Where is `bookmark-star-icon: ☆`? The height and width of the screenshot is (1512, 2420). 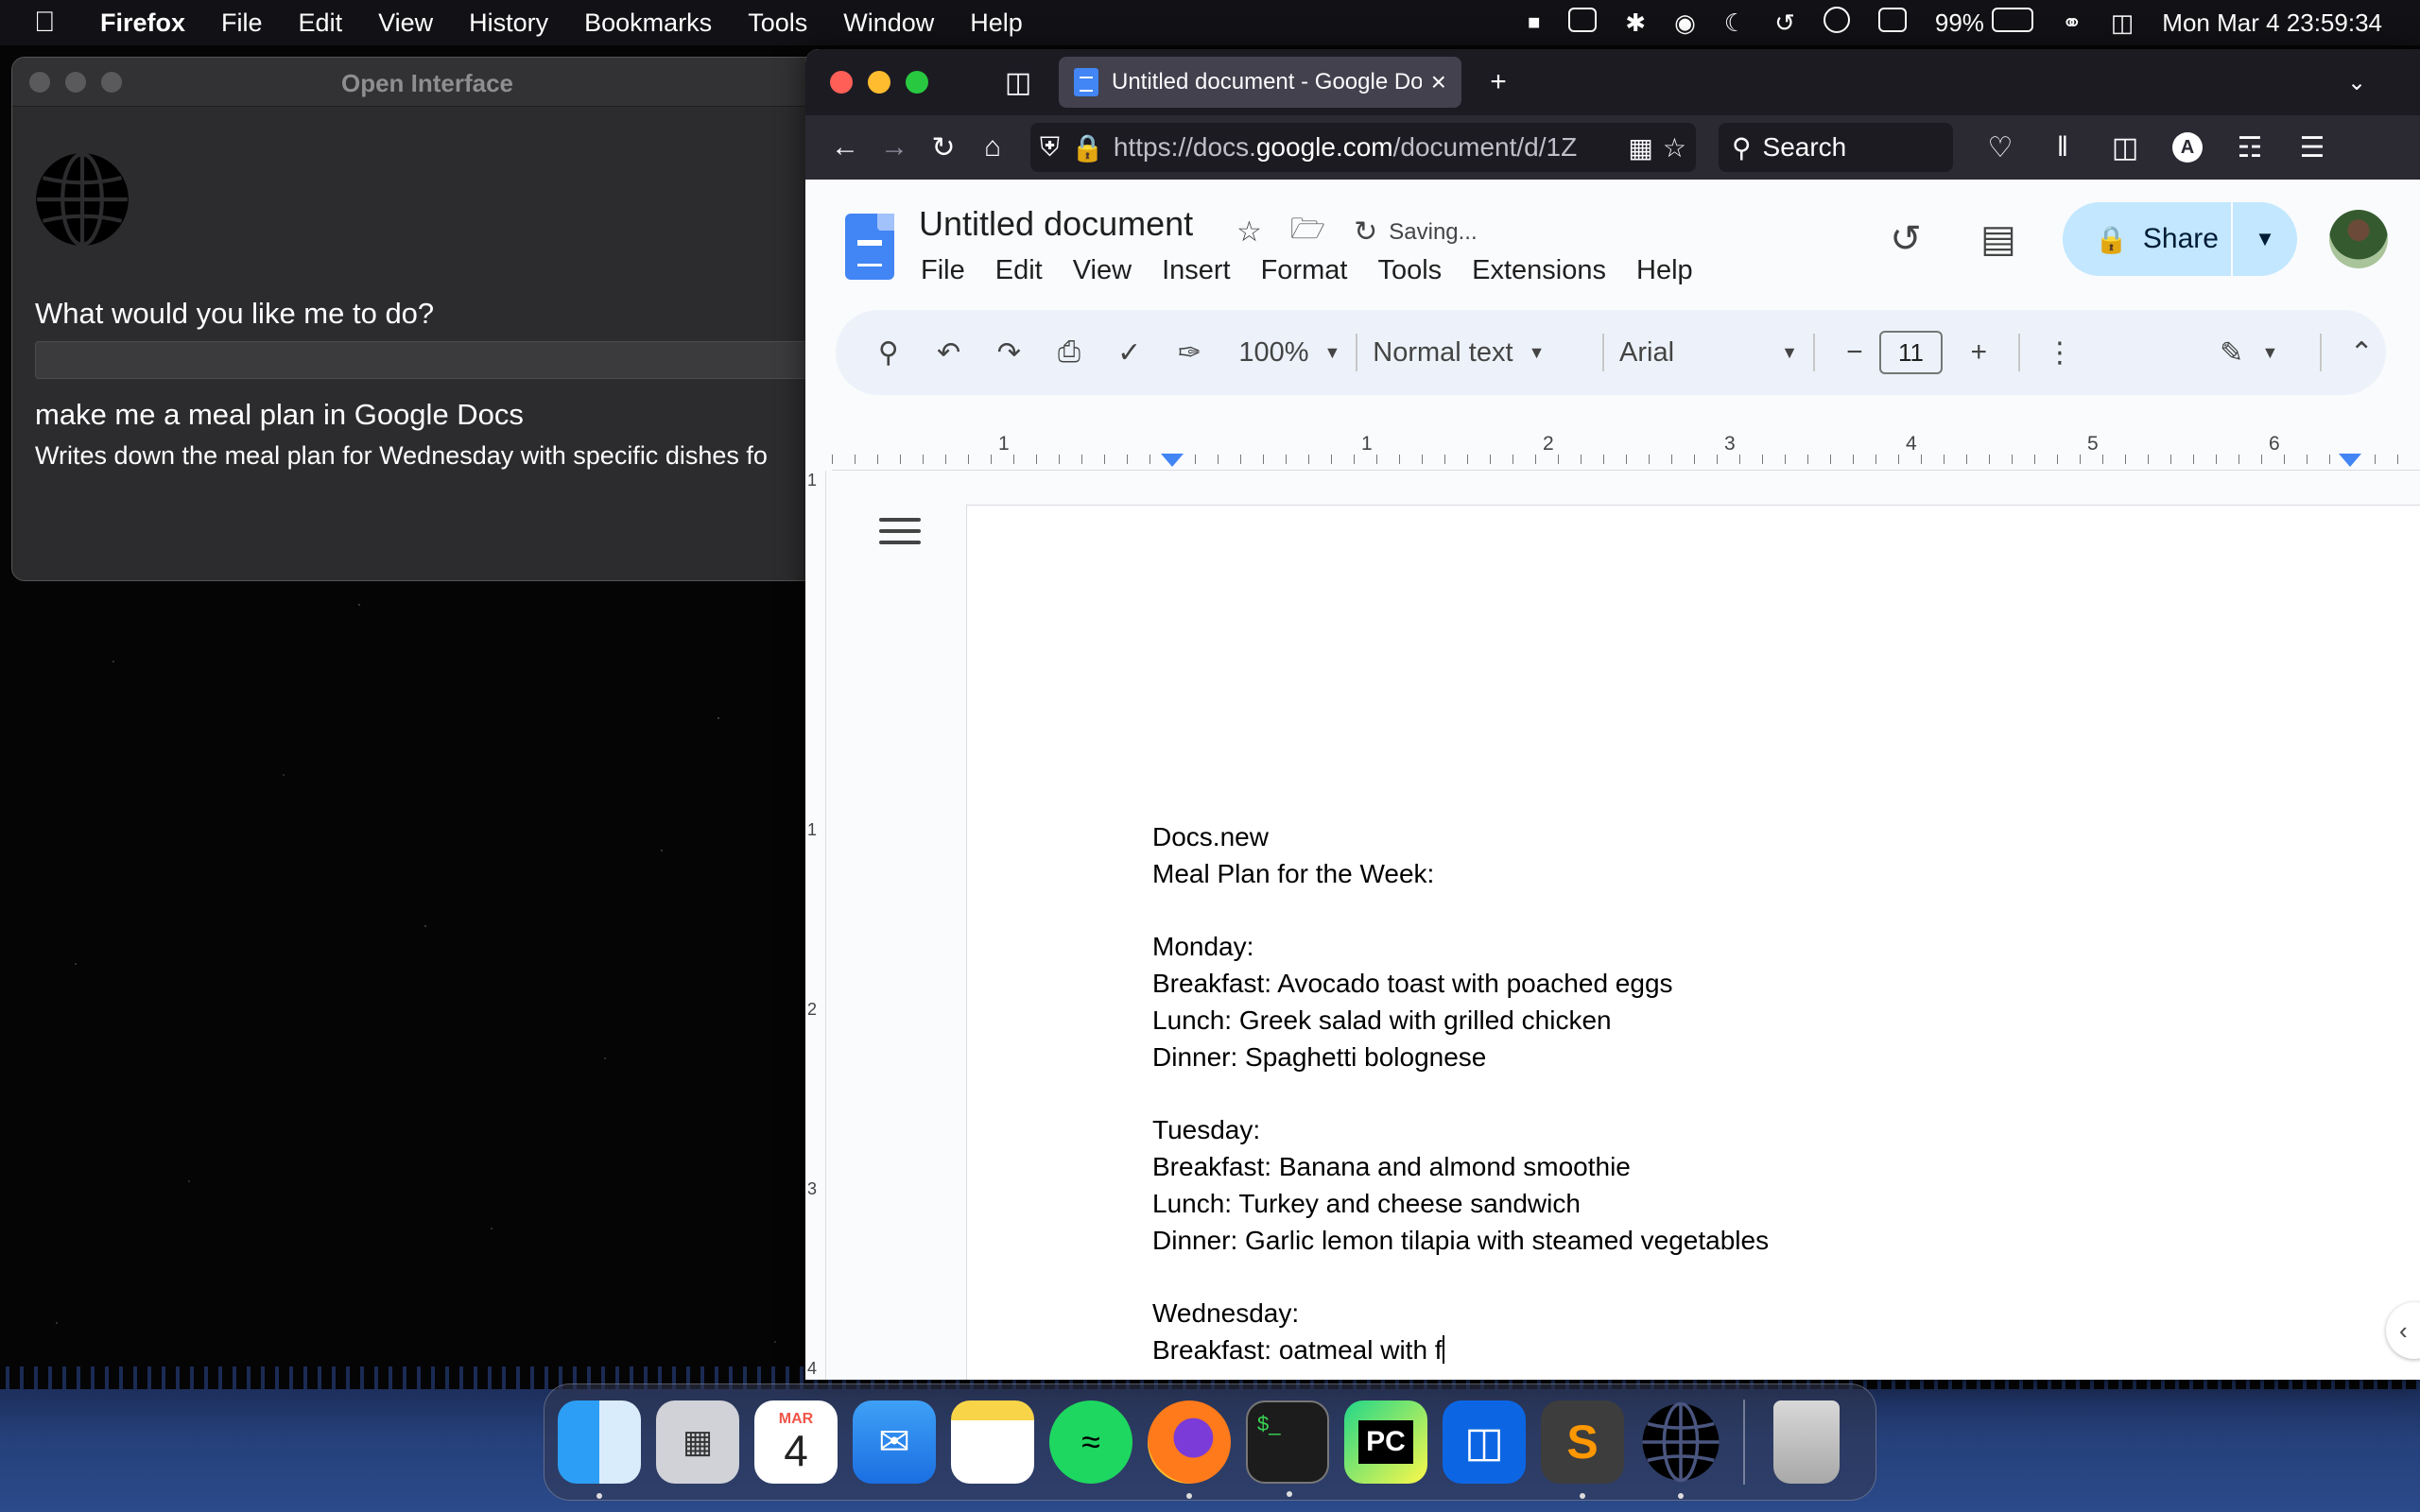
bookmark-star-icon: ☆ is located at coordinates (1674, 147).